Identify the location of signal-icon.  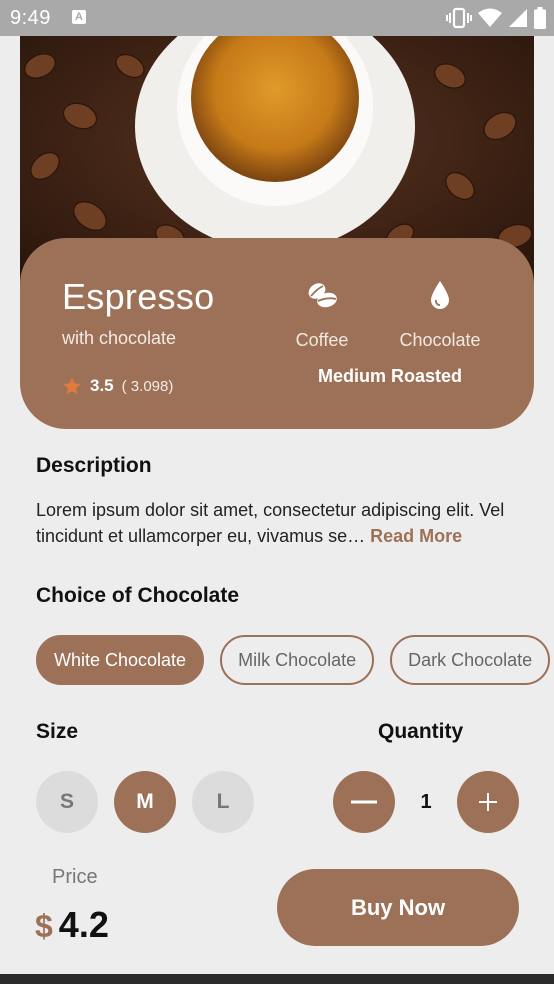
(518, 18).